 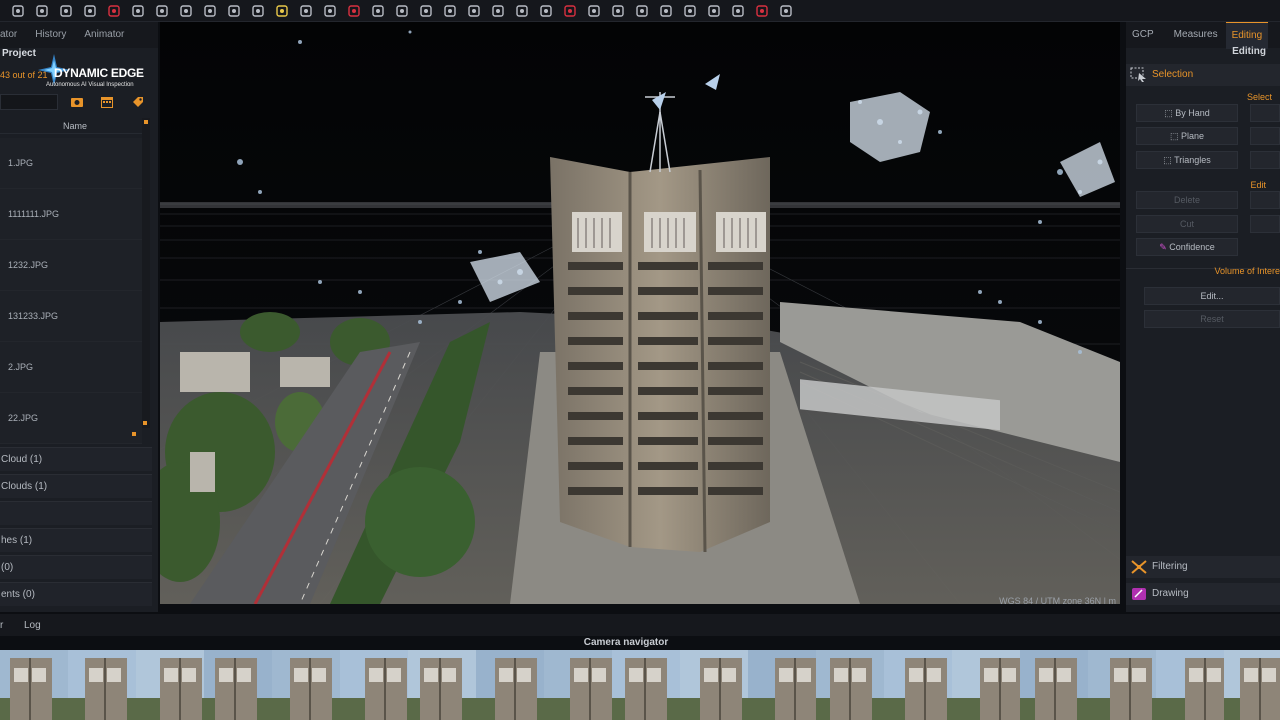 What do you see at coordinates (402, 11) in the screenshot?
I see `gear-icon` at bounding box center [402, 11].